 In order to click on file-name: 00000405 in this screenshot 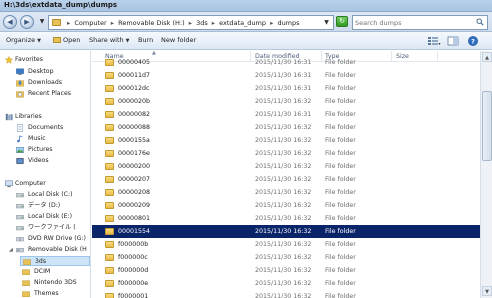, I will do `click(134, 62)`.